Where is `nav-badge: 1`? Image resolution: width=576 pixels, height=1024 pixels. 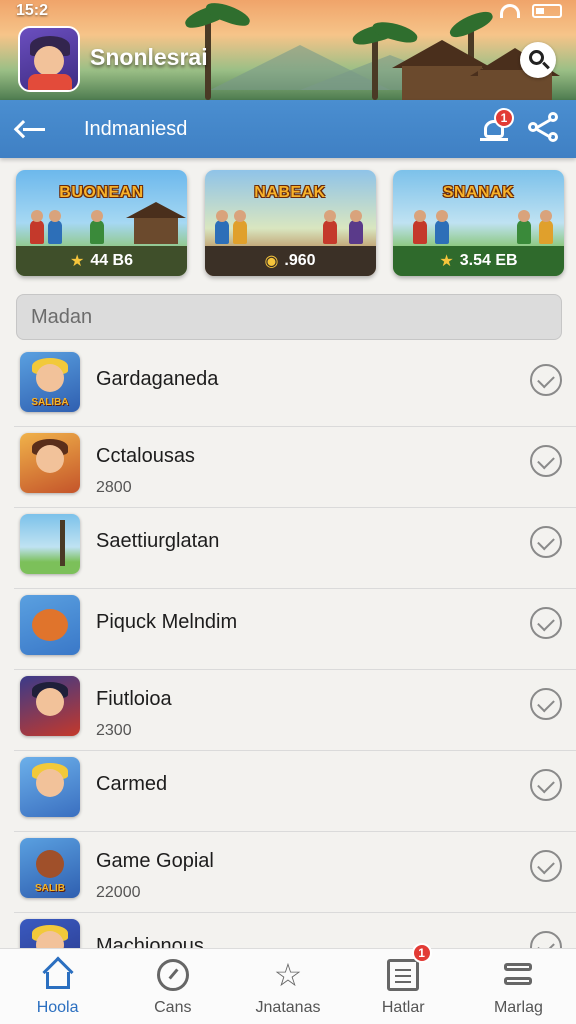 nav-badge: 1 is located at coordinates (421, 953).